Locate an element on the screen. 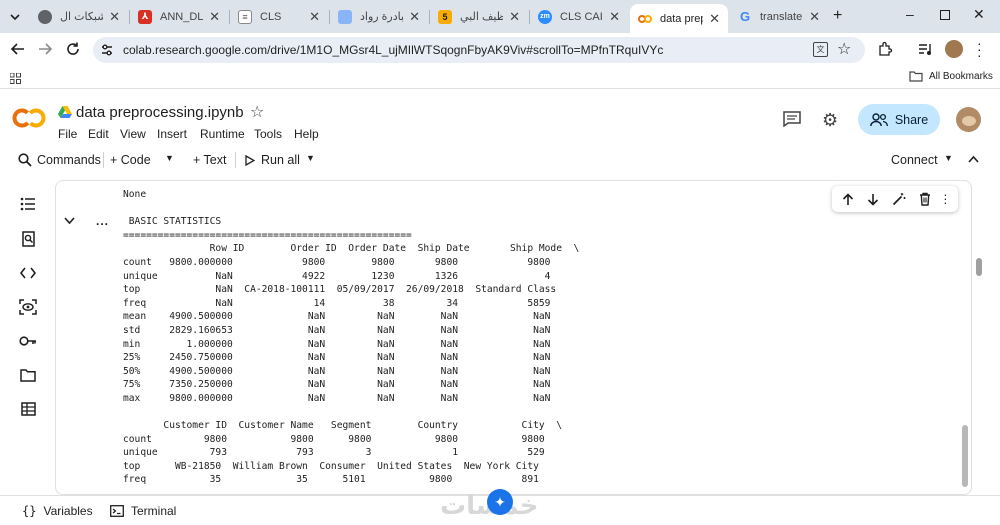 This screenshot has height=525, width=1000. back-button is located at coordinates (18, 49).